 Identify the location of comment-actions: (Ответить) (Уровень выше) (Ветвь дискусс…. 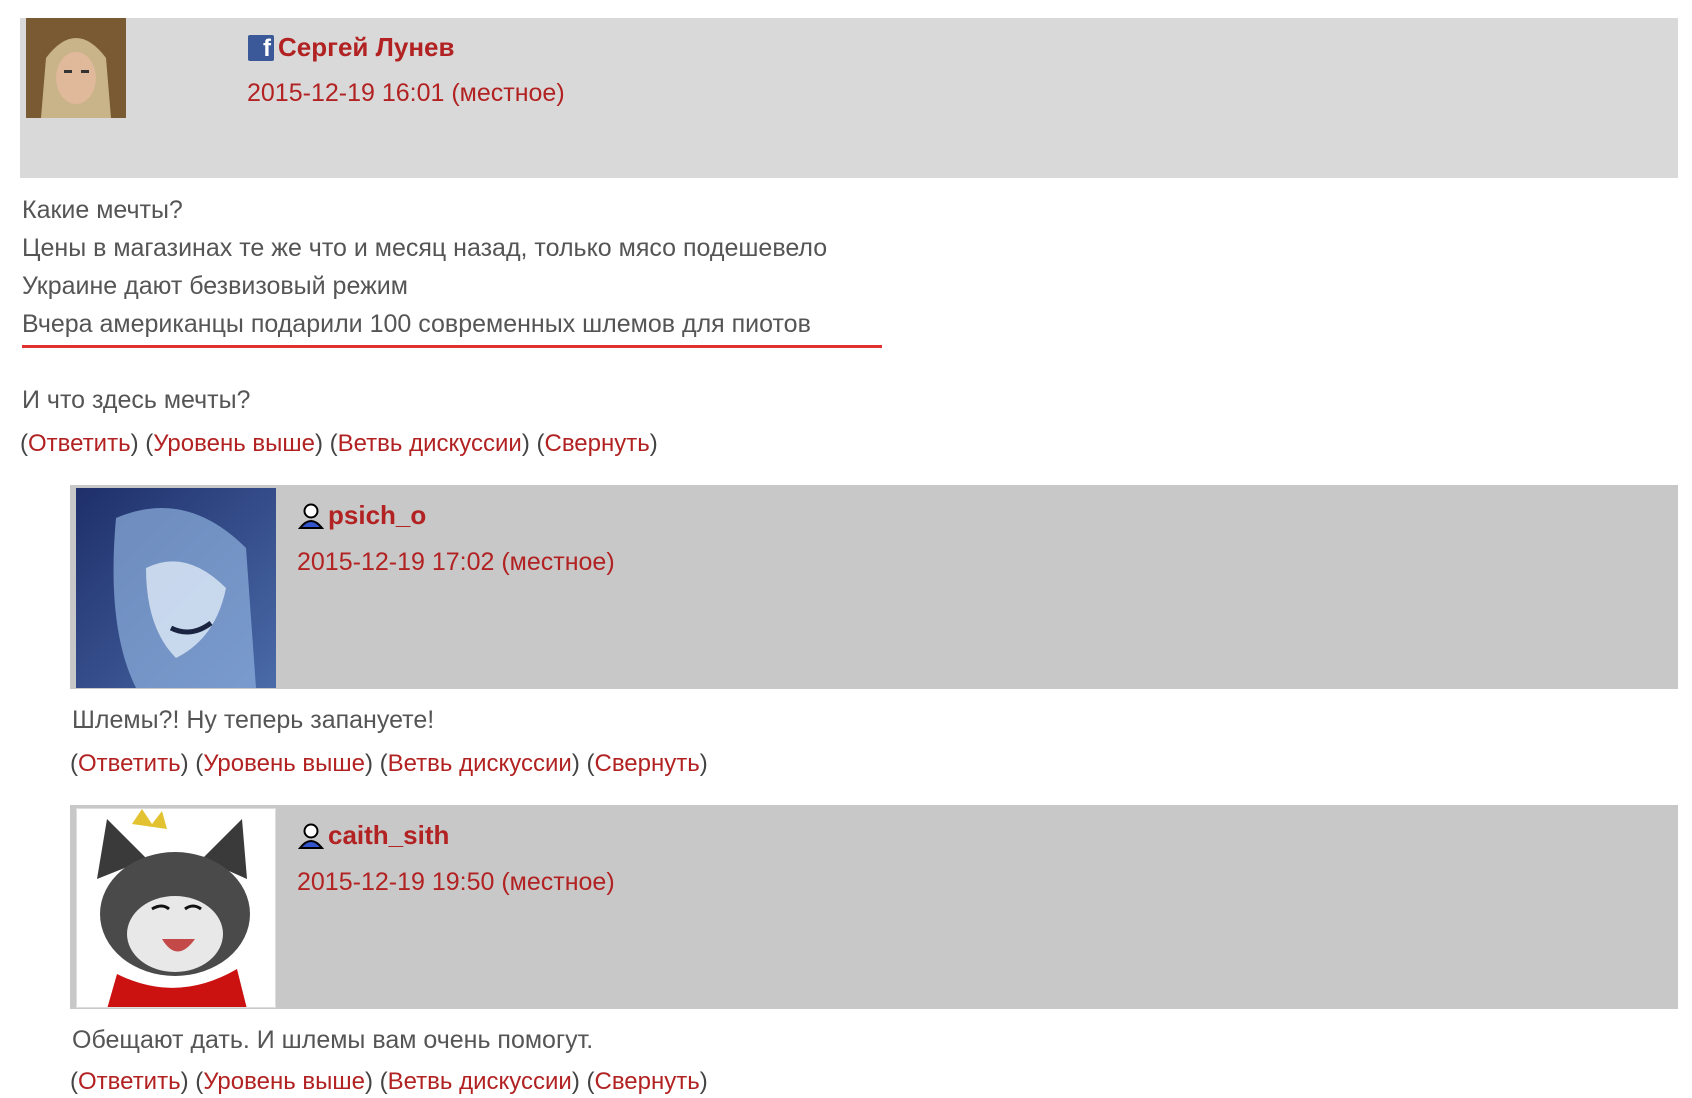
(389, 1081).